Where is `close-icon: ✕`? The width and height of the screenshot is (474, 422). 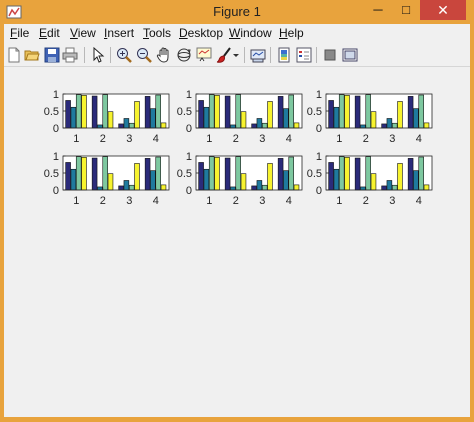 close-icon: ✕ is located at coordinates (443, 10).